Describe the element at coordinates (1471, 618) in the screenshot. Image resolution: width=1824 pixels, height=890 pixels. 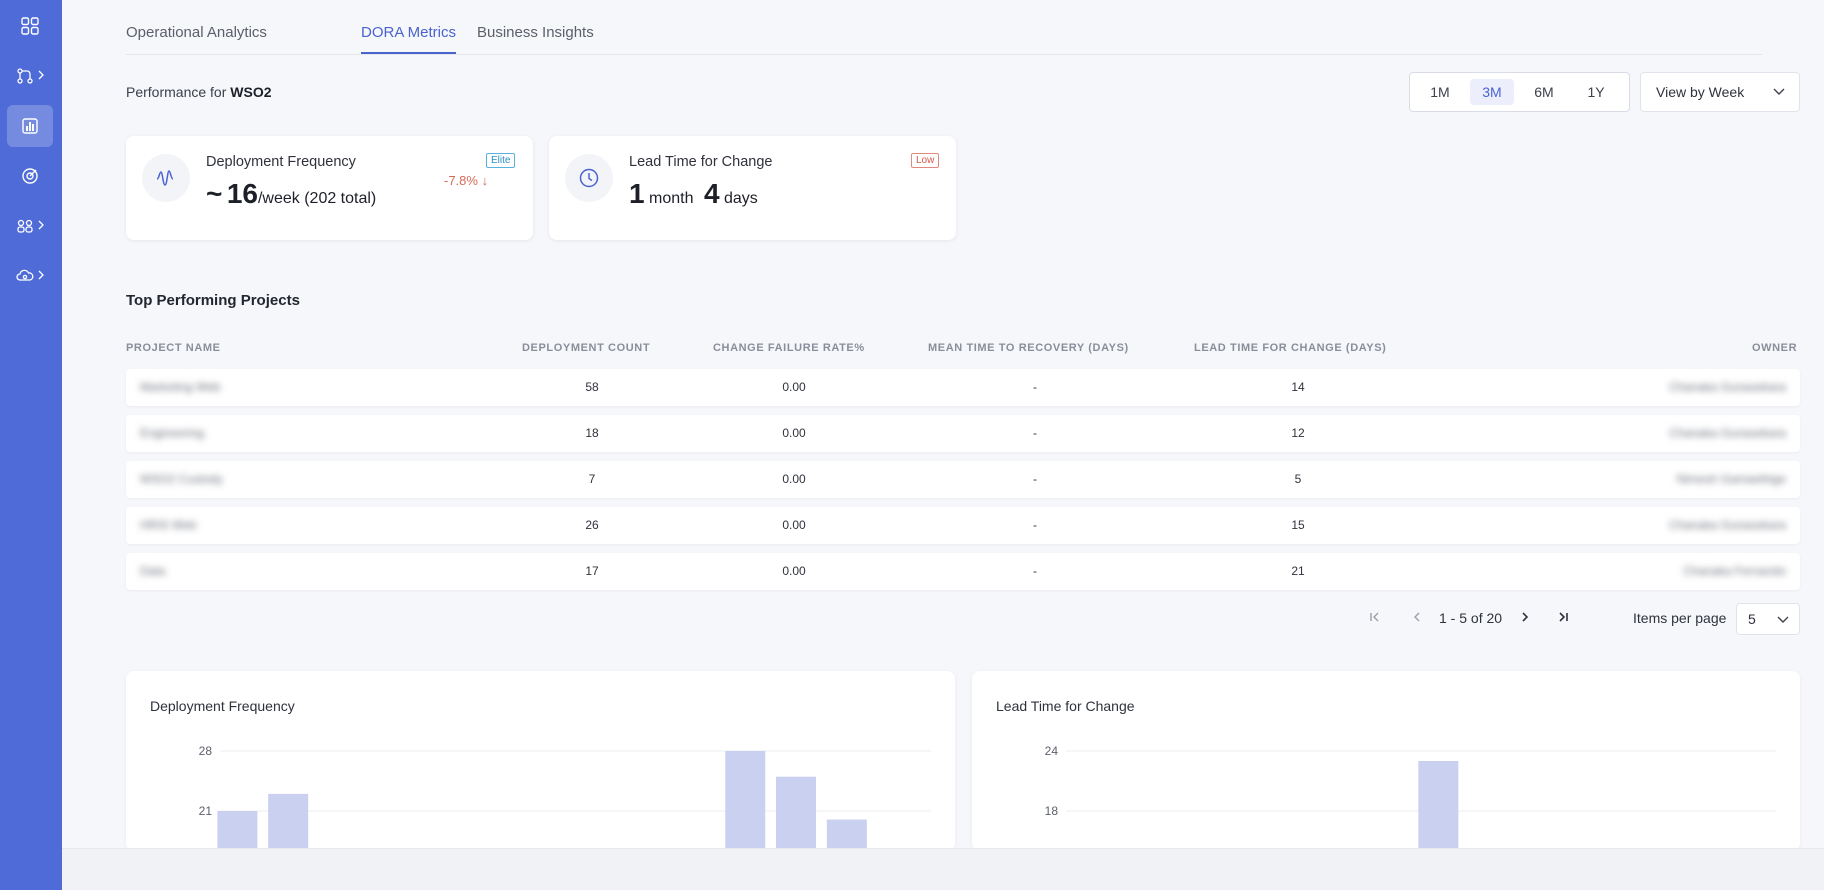
I see `pagination-range: 1 - 5 of 20` at that location.